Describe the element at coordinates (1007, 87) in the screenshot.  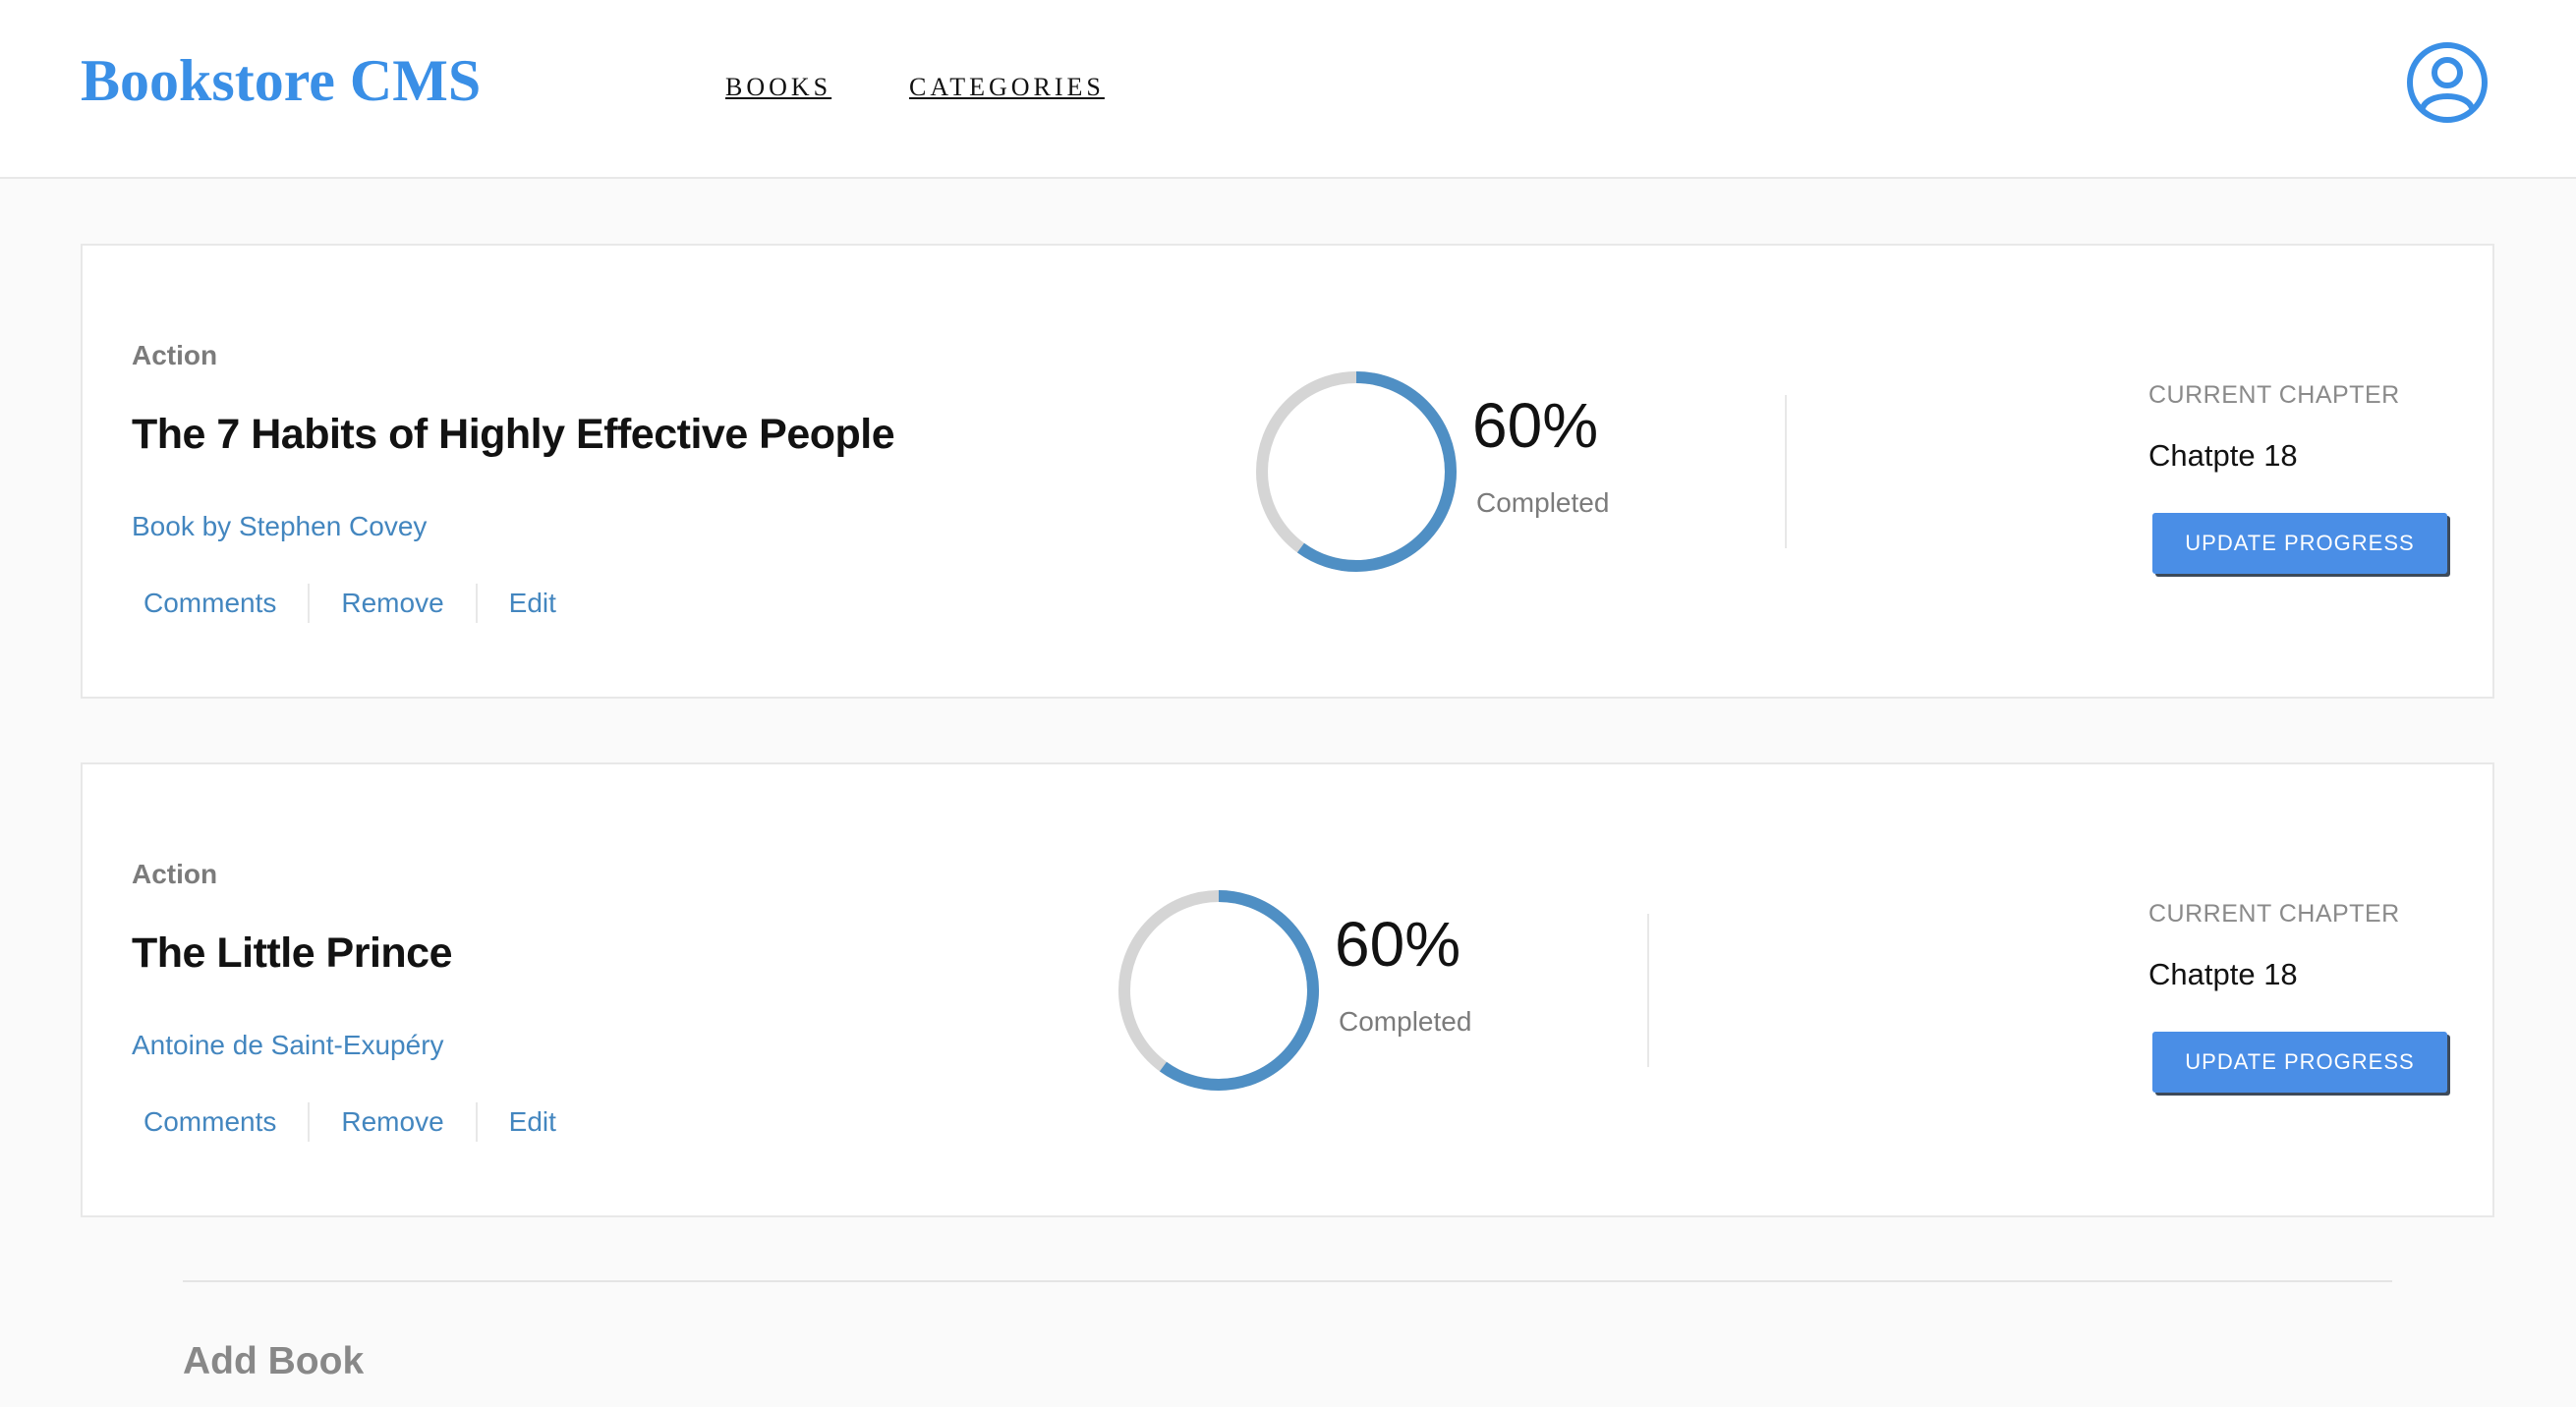
I see `nav-categories-link: CATEGORIES` at that location.